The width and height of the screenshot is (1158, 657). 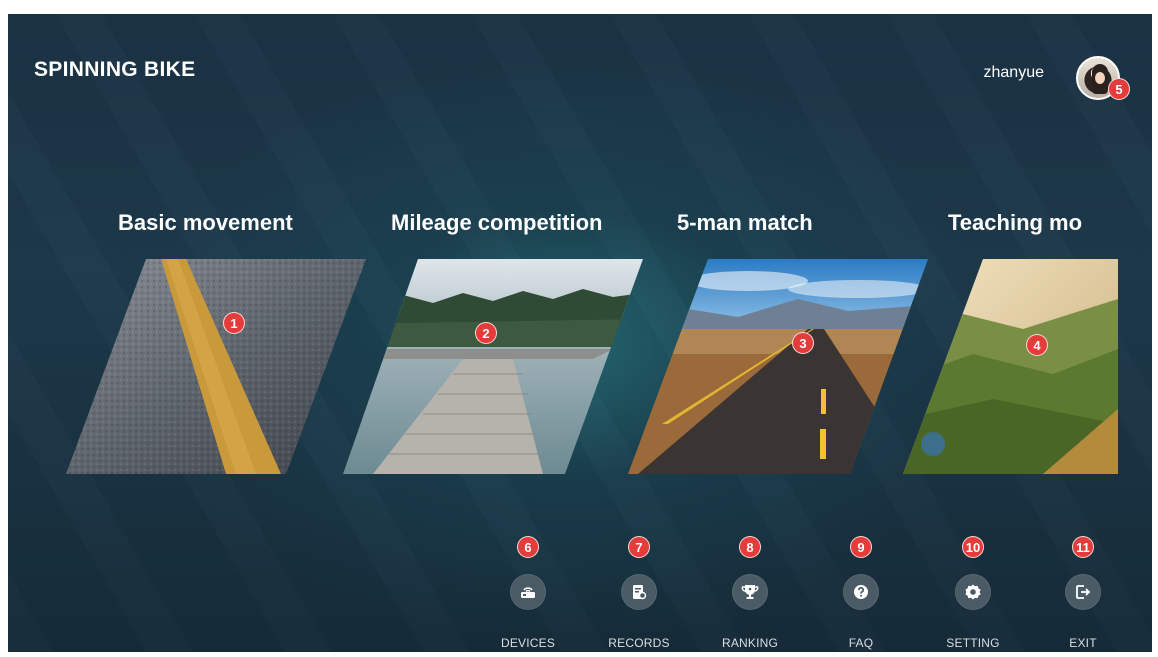 I want to click on avatar-badge: 5, so click(x=1119, y=89).